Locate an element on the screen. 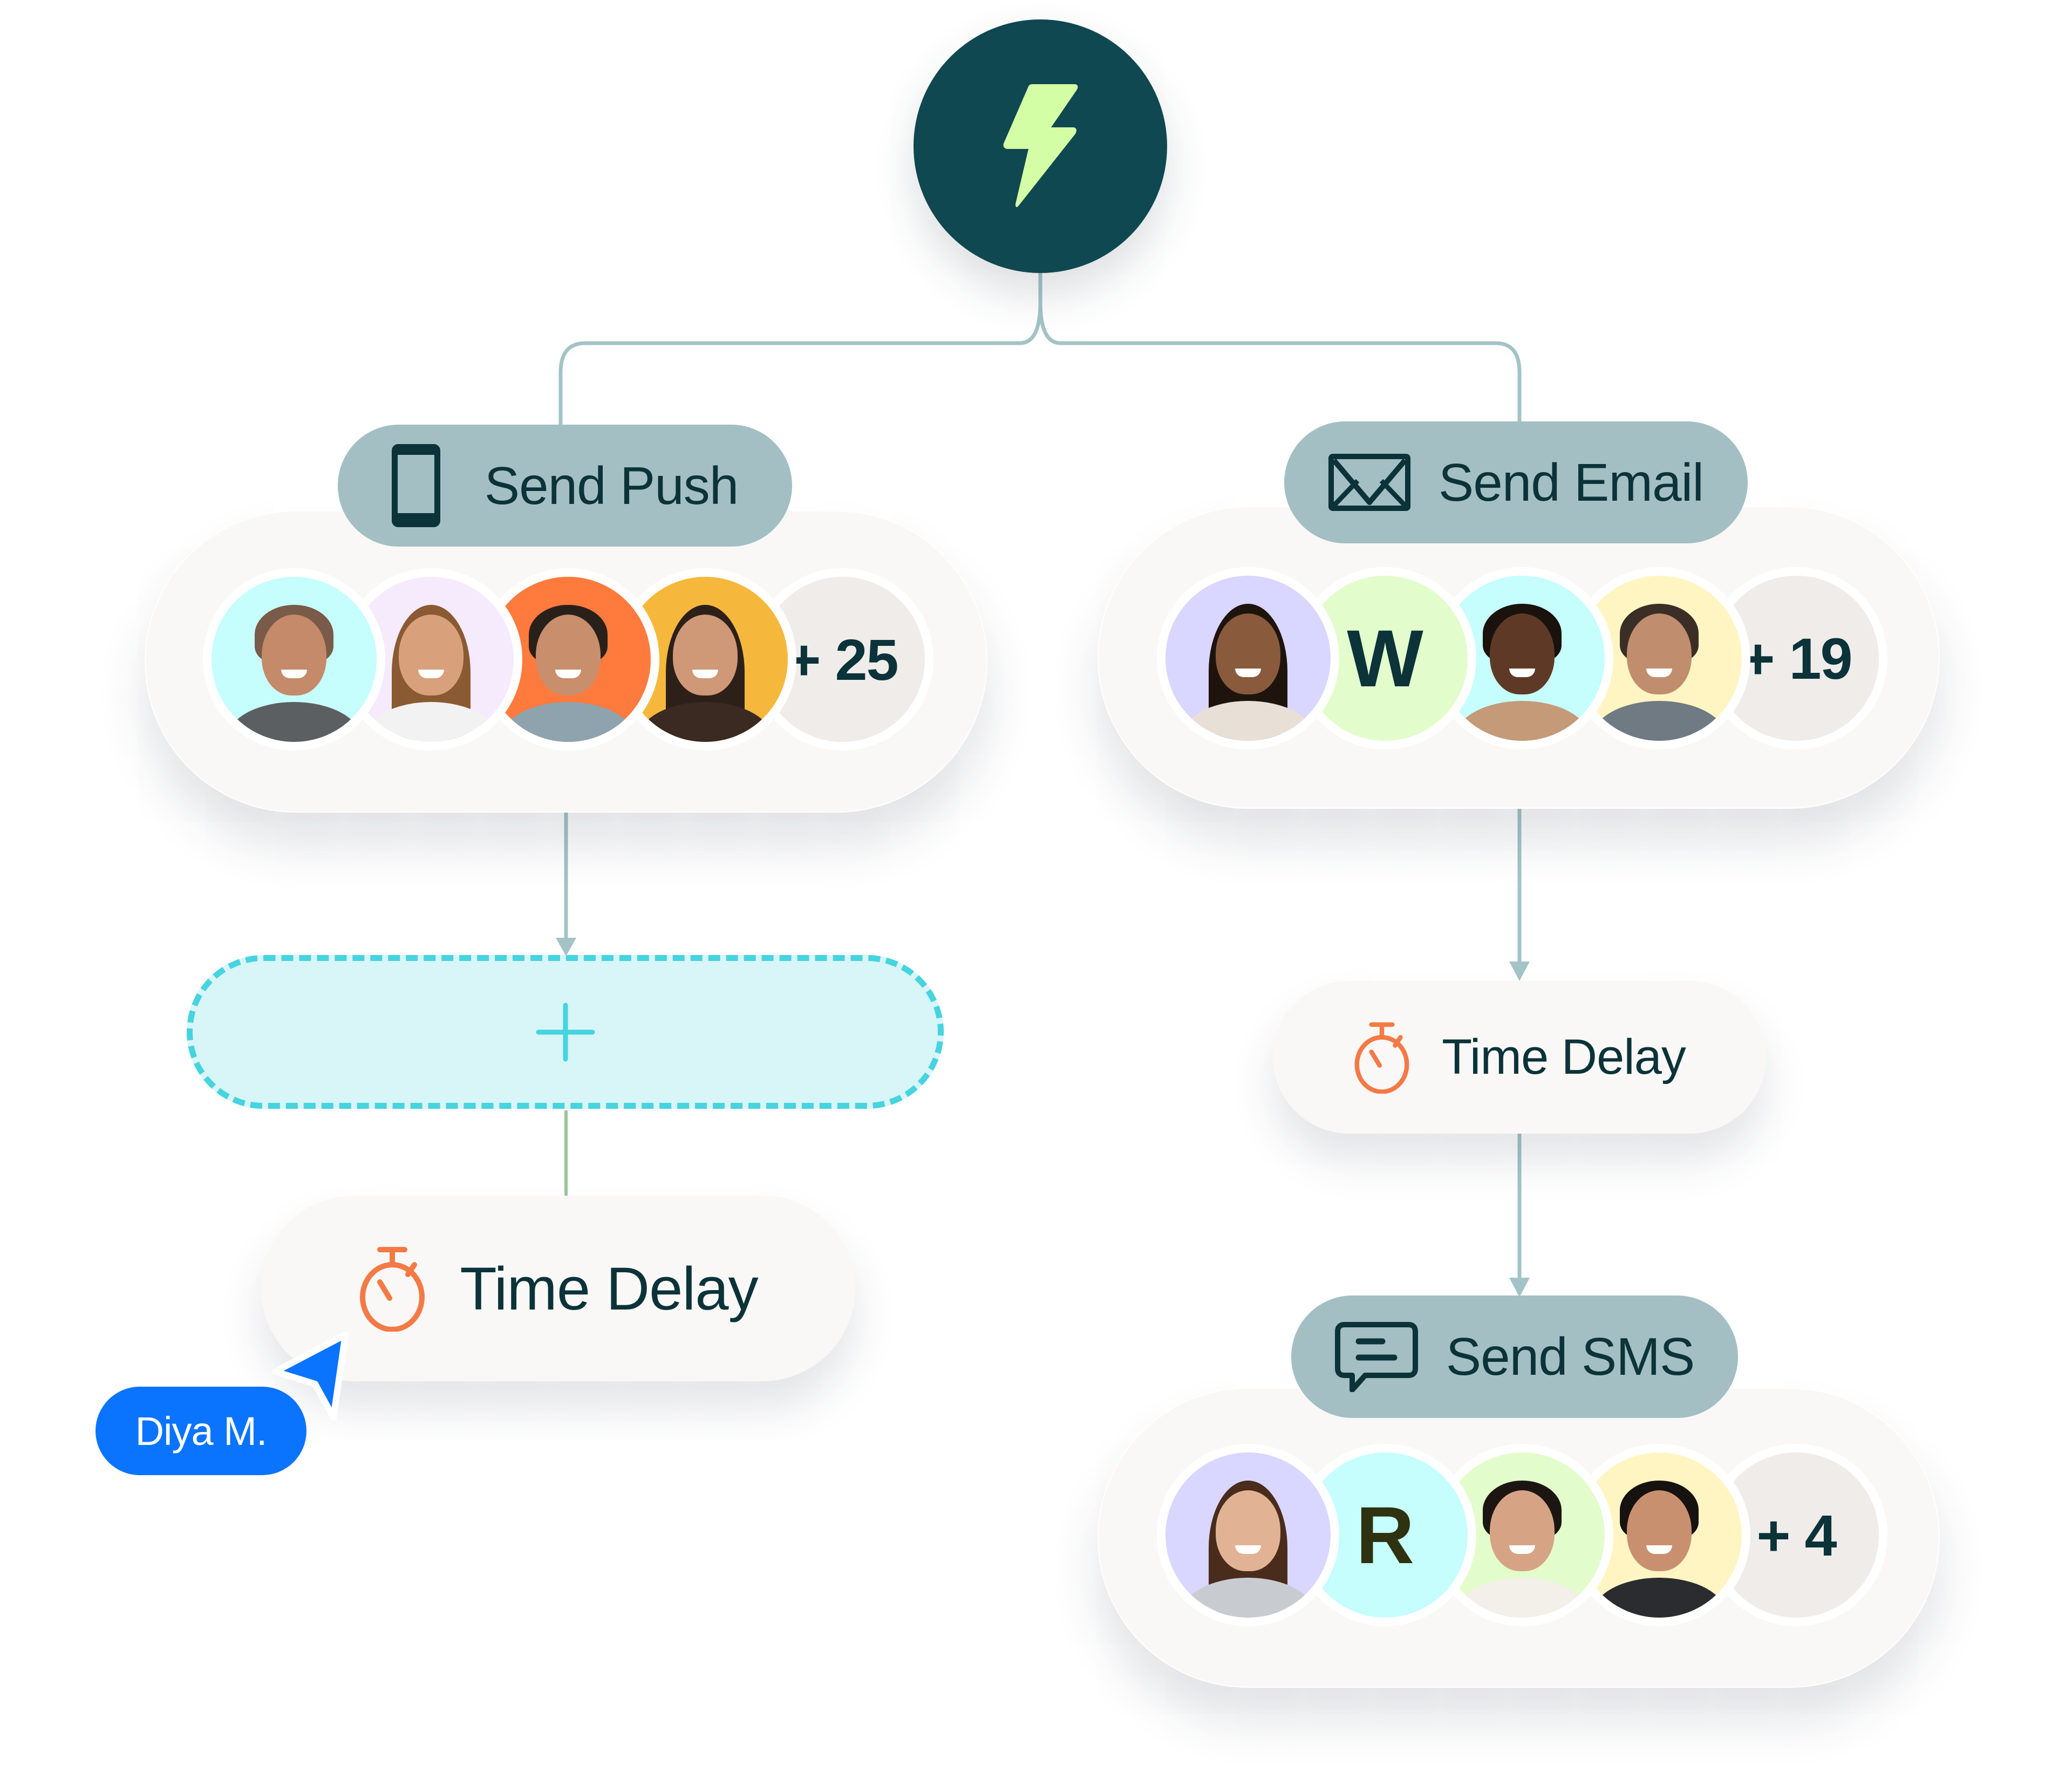 This screenshot has height=1773, width=2072. push-audience-avatars: + 25 is located at coordinates (568, 659).